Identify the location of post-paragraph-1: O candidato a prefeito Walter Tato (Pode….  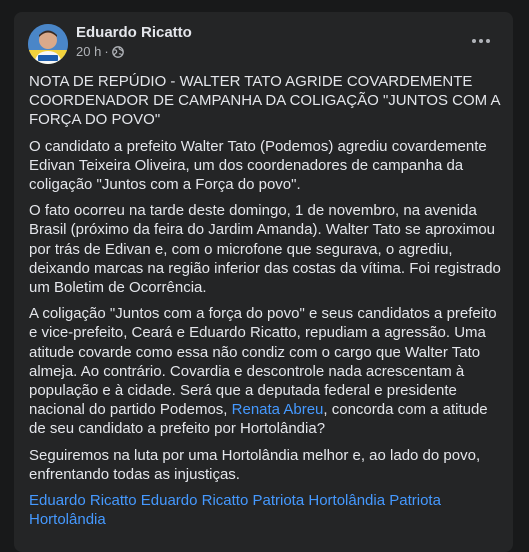
(258, 165).